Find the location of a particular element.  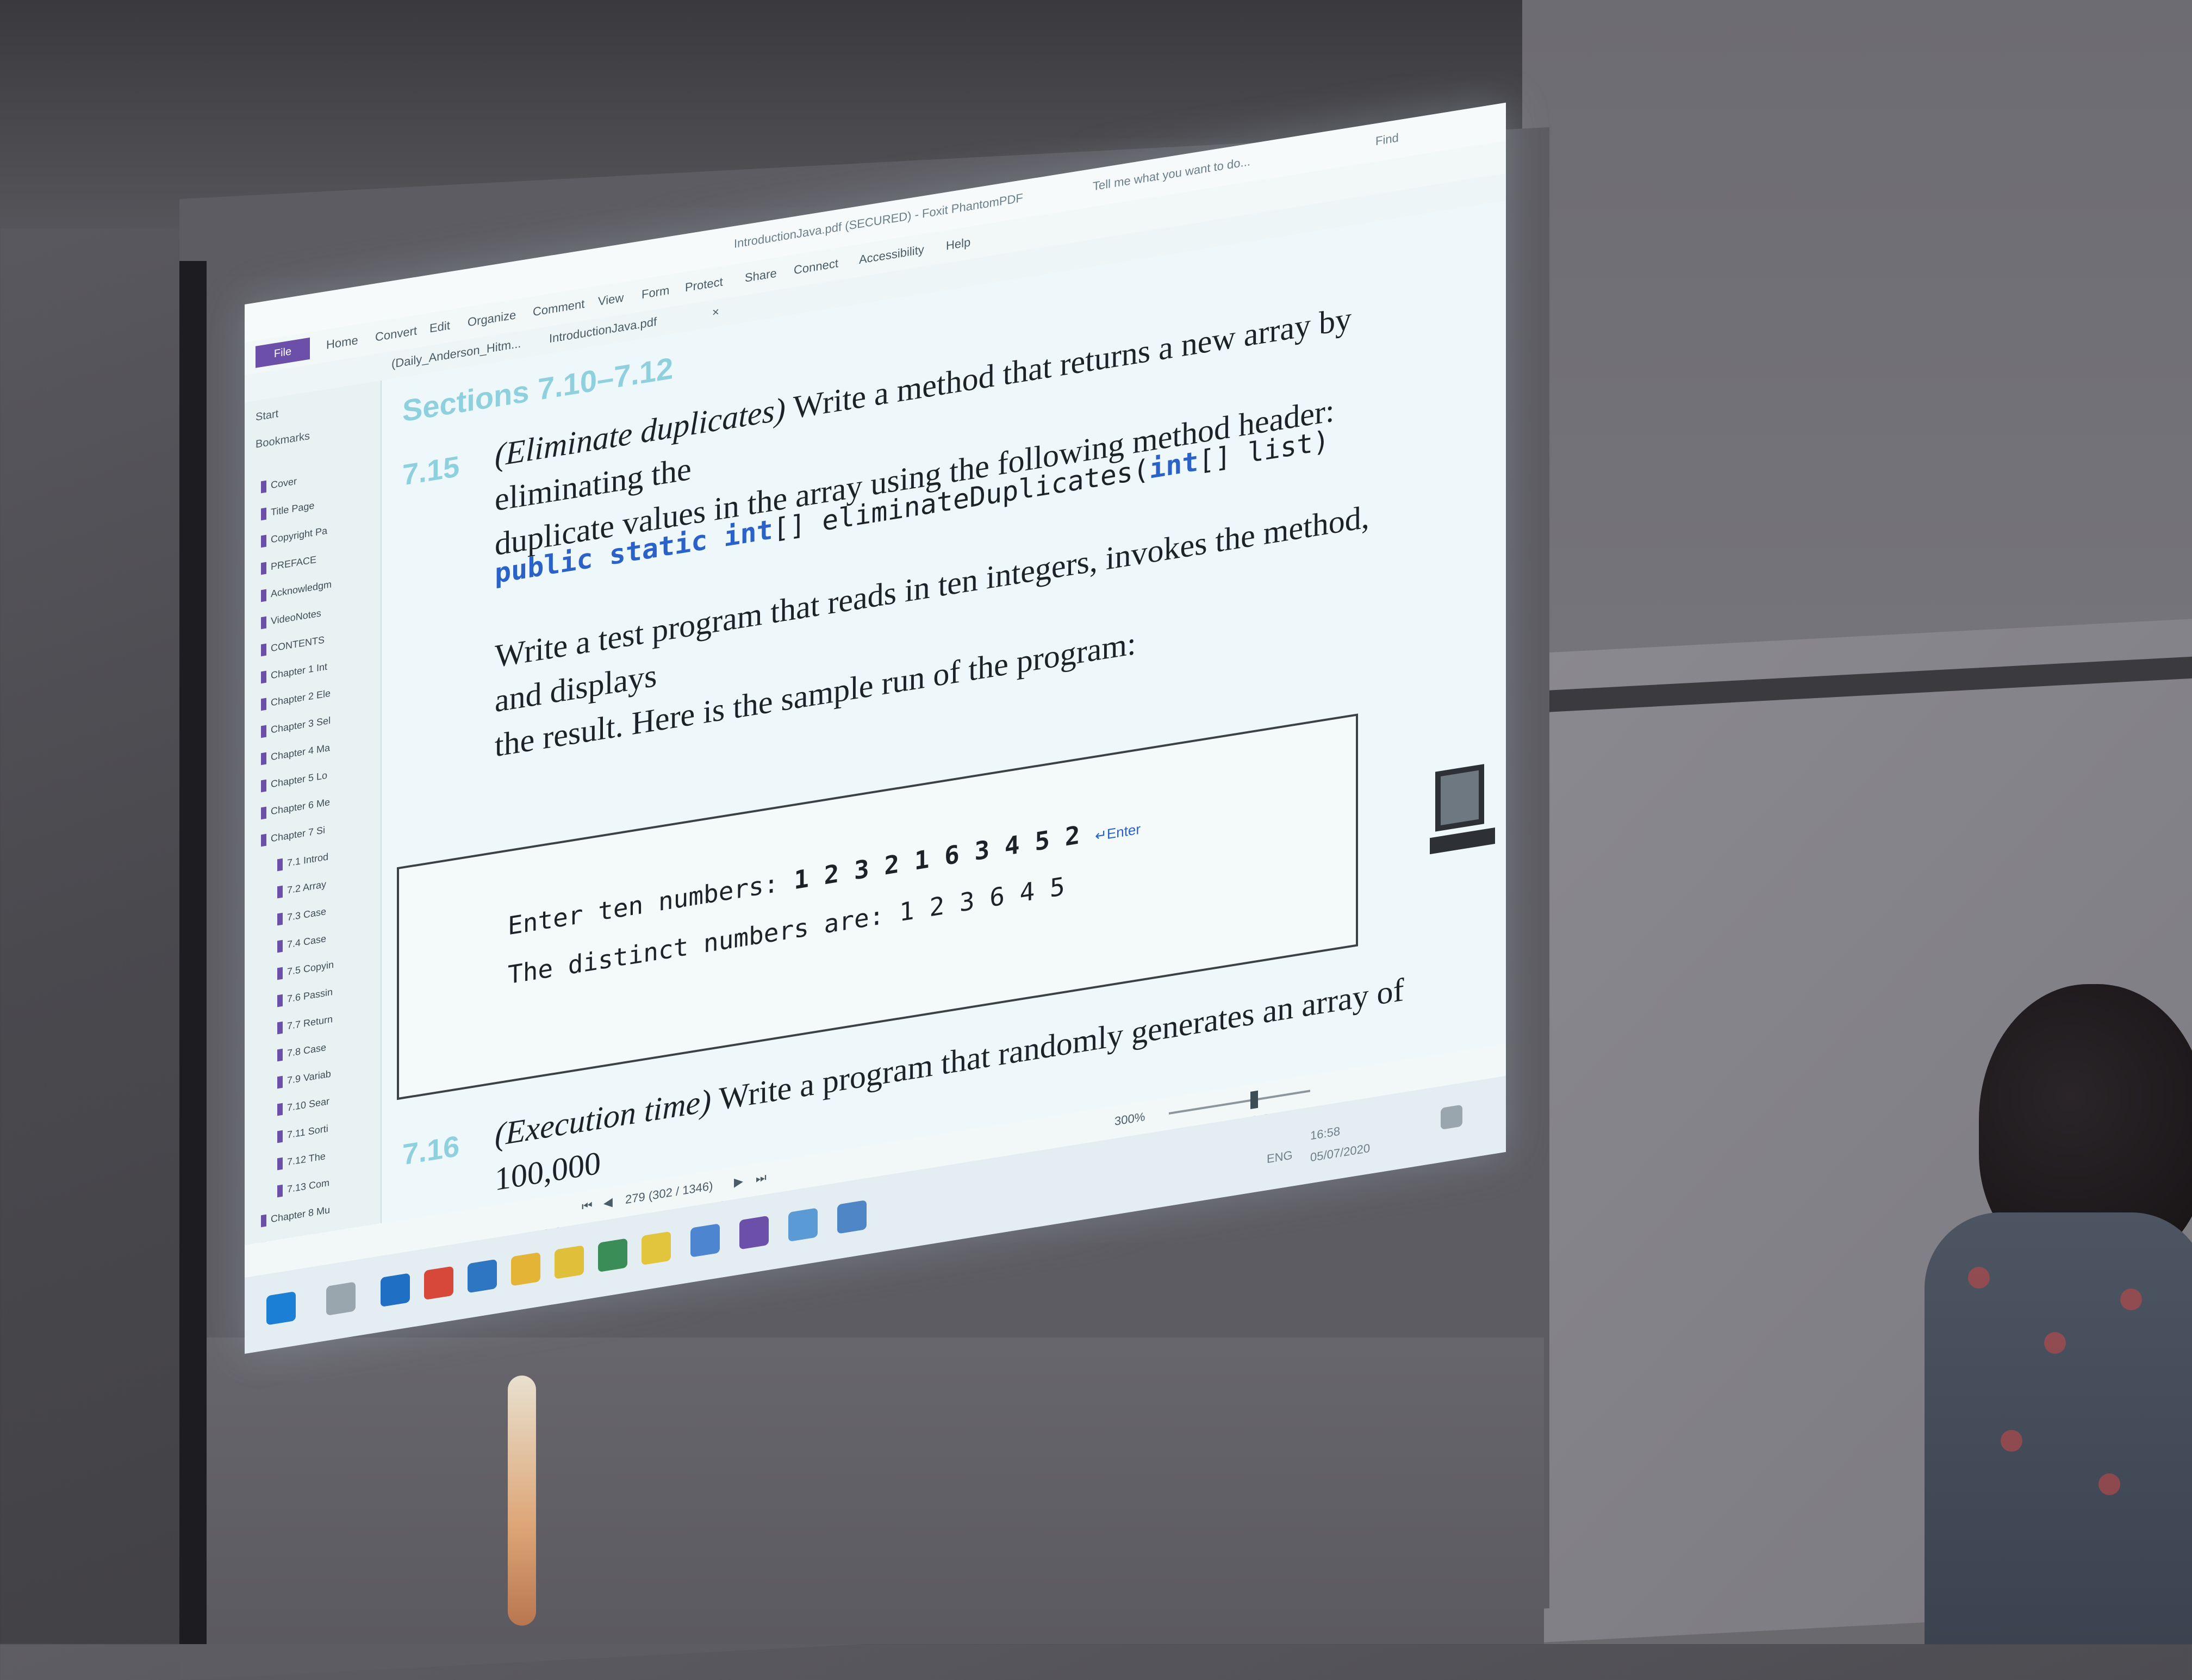

bookmark-item: Chapter 6 Me is located at coordinates (295, 810).